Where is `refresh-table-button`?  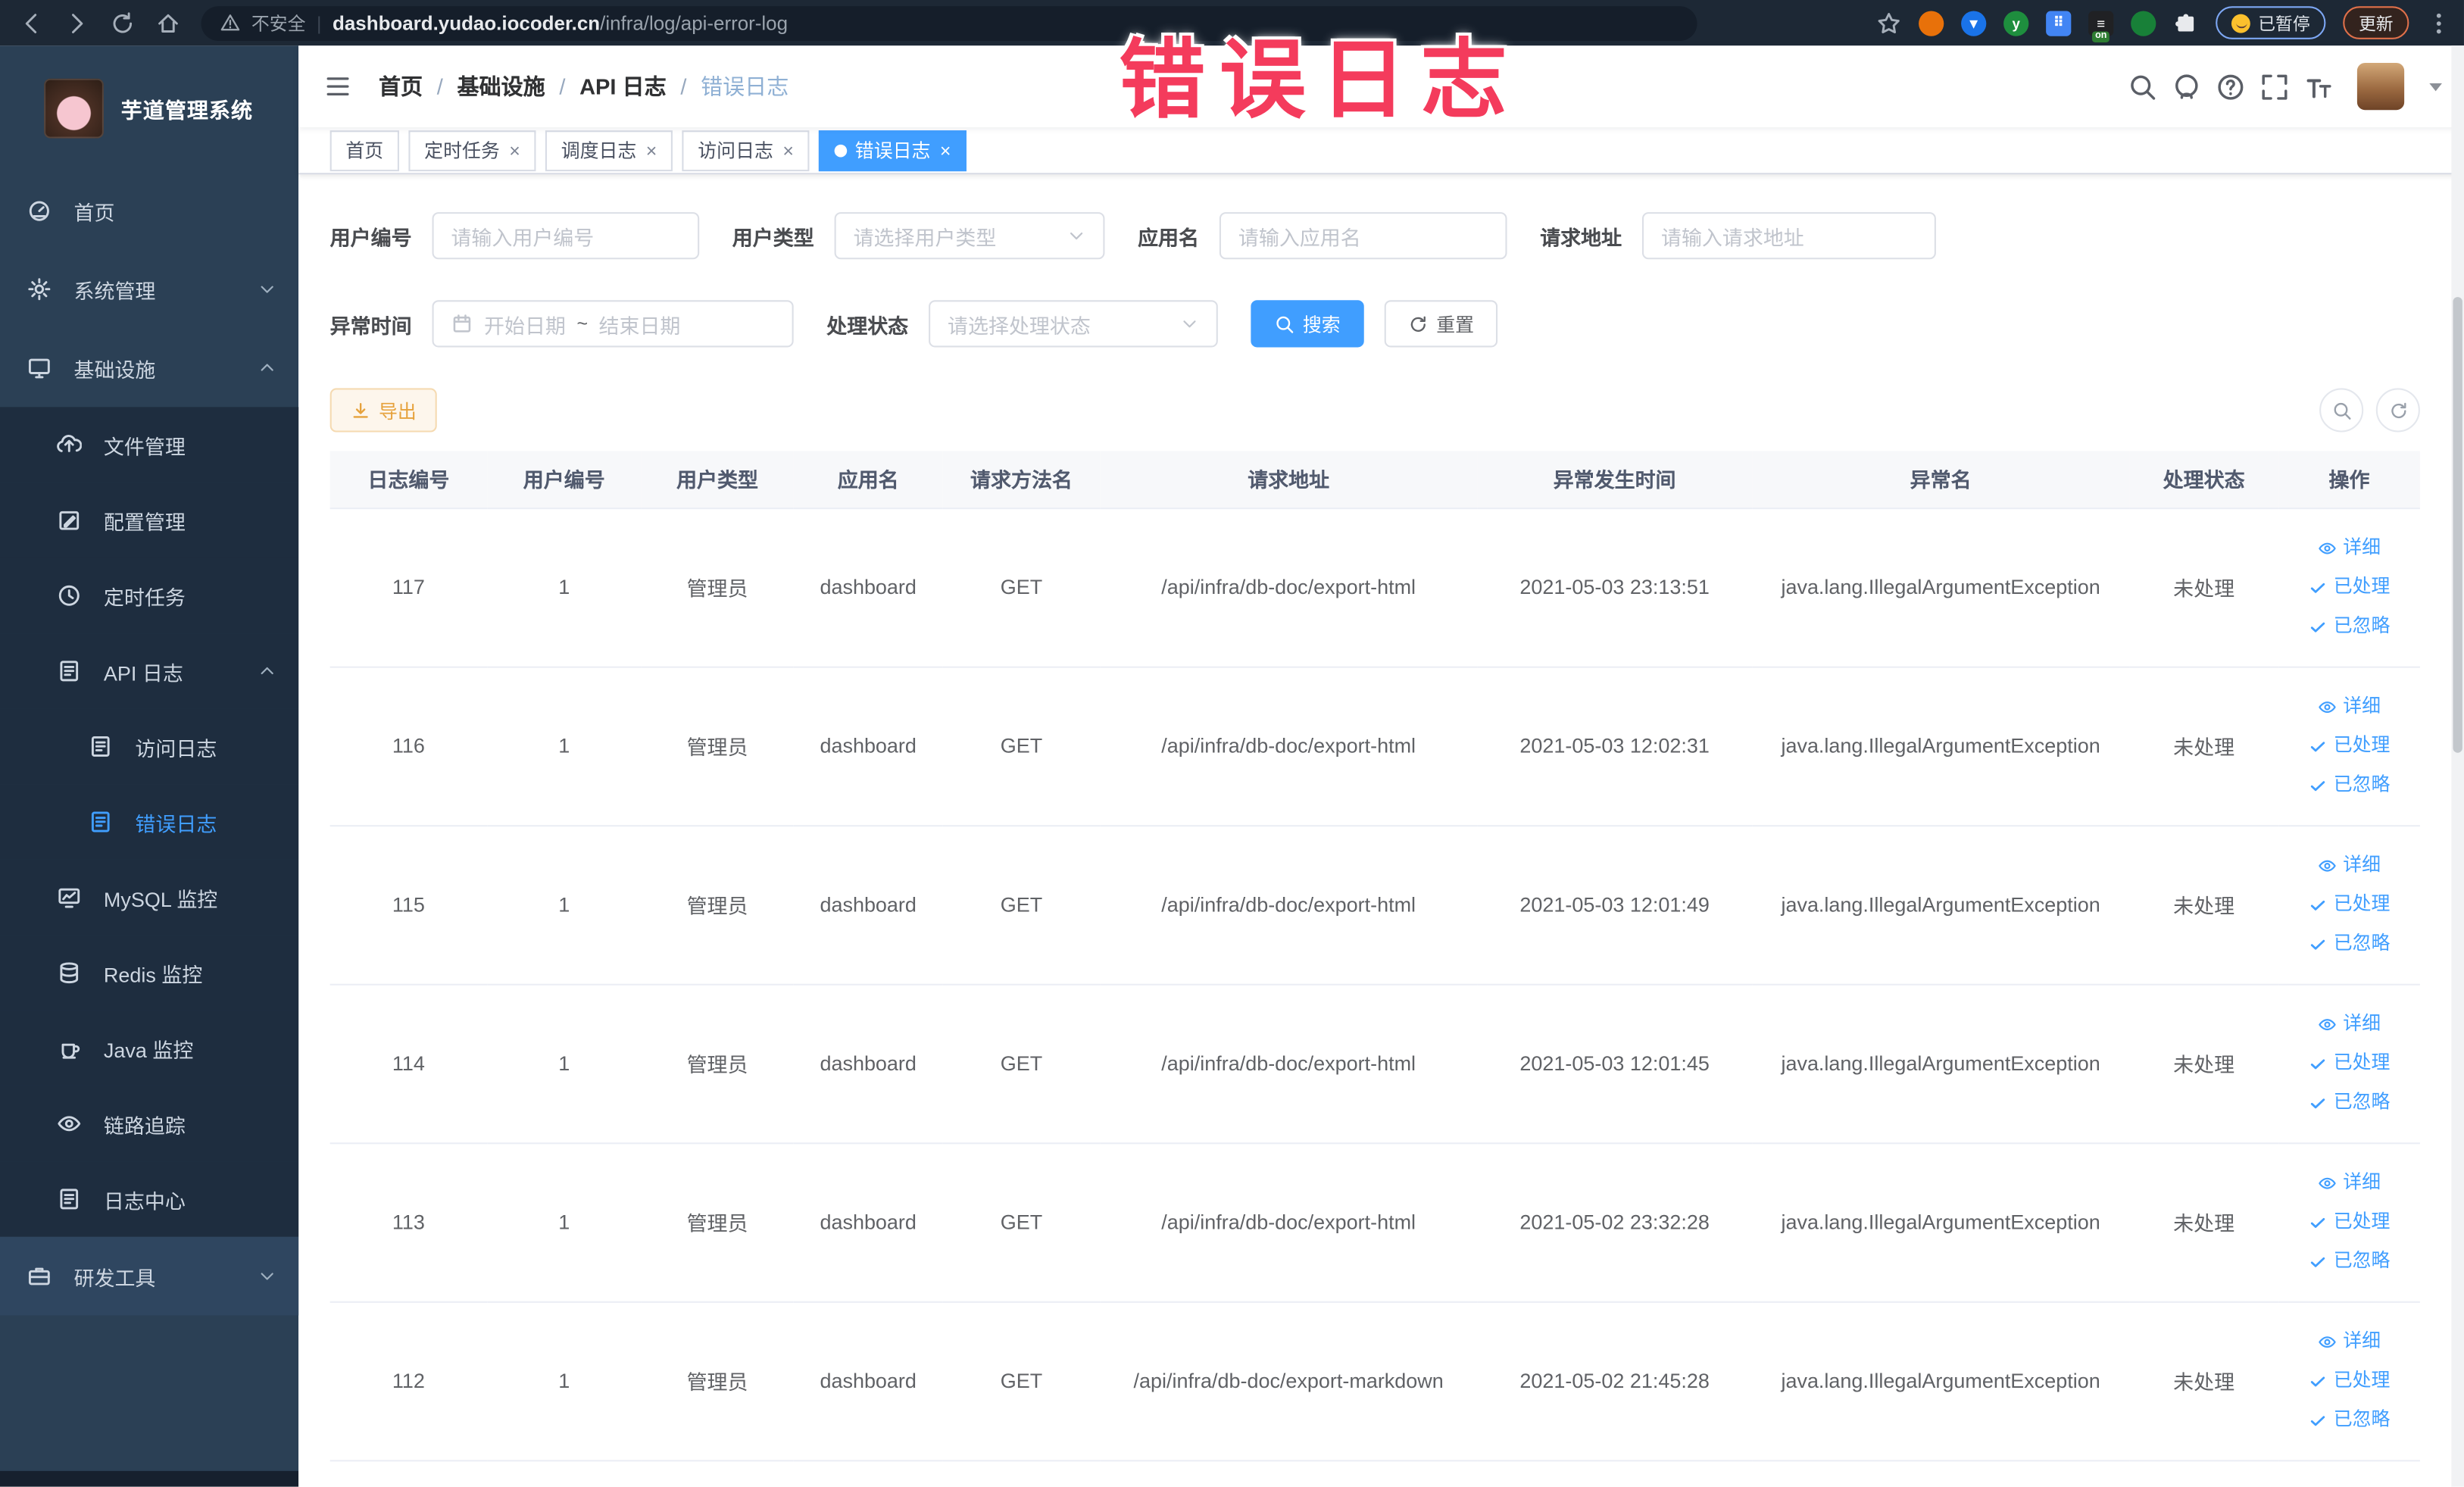 refresh-table-button is located at coordinates (2397, 410).